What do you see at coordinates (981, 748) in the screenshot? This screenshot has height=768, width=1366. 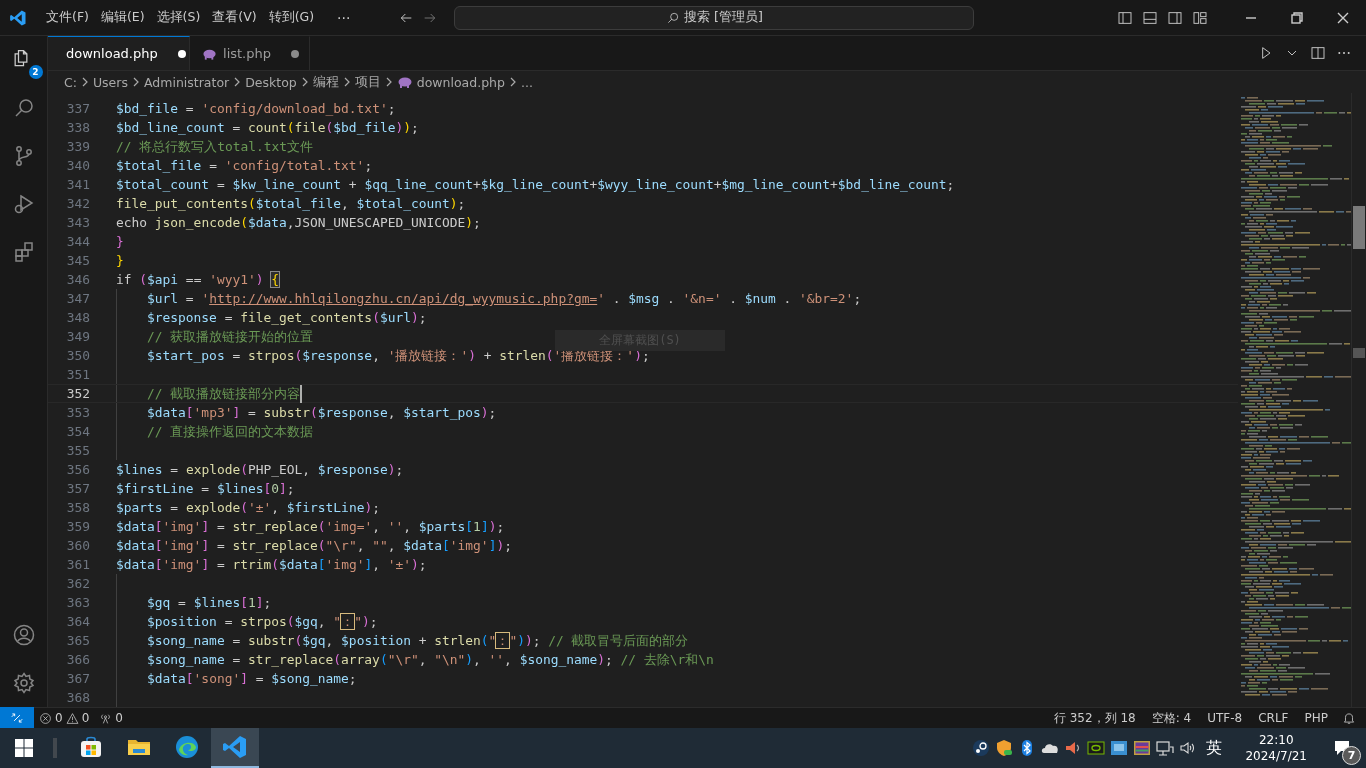 I see `steam-icon` at bounding box center [981, 748].